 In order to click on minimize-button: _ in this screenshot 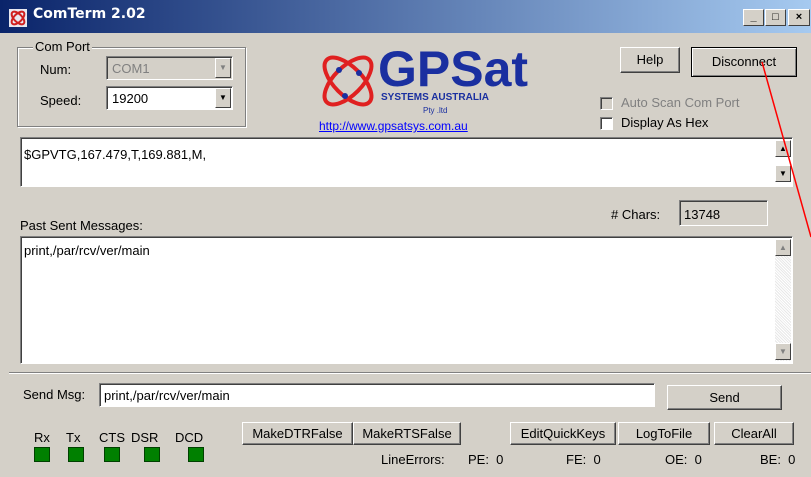, I will do `click(753, 17)`.